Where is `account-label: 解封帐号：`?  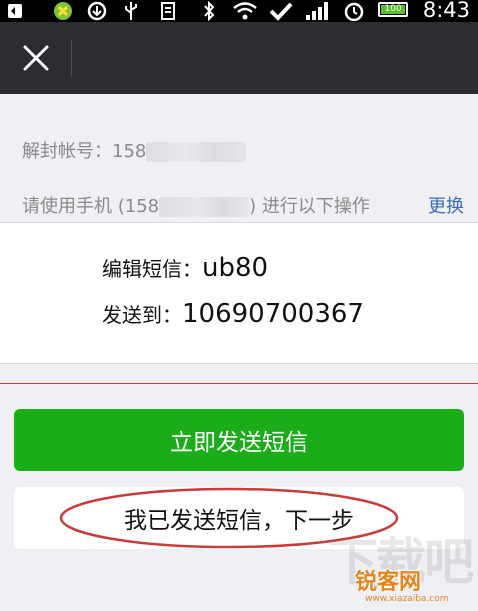 account-label: 解封帐号： is located at coordinates (67, 151).